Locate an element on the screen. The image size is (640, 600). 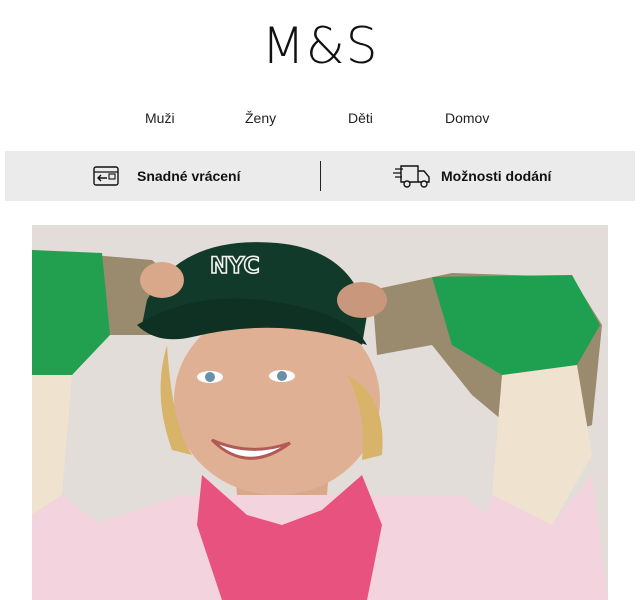
benefits-divider is located at coordinates (320, 176).